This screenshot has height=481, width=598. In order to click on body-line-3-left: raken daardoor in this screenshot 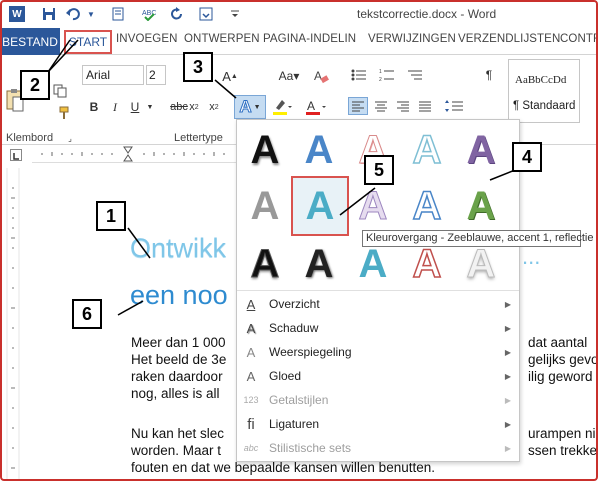, I will do `click(177, 376)`.